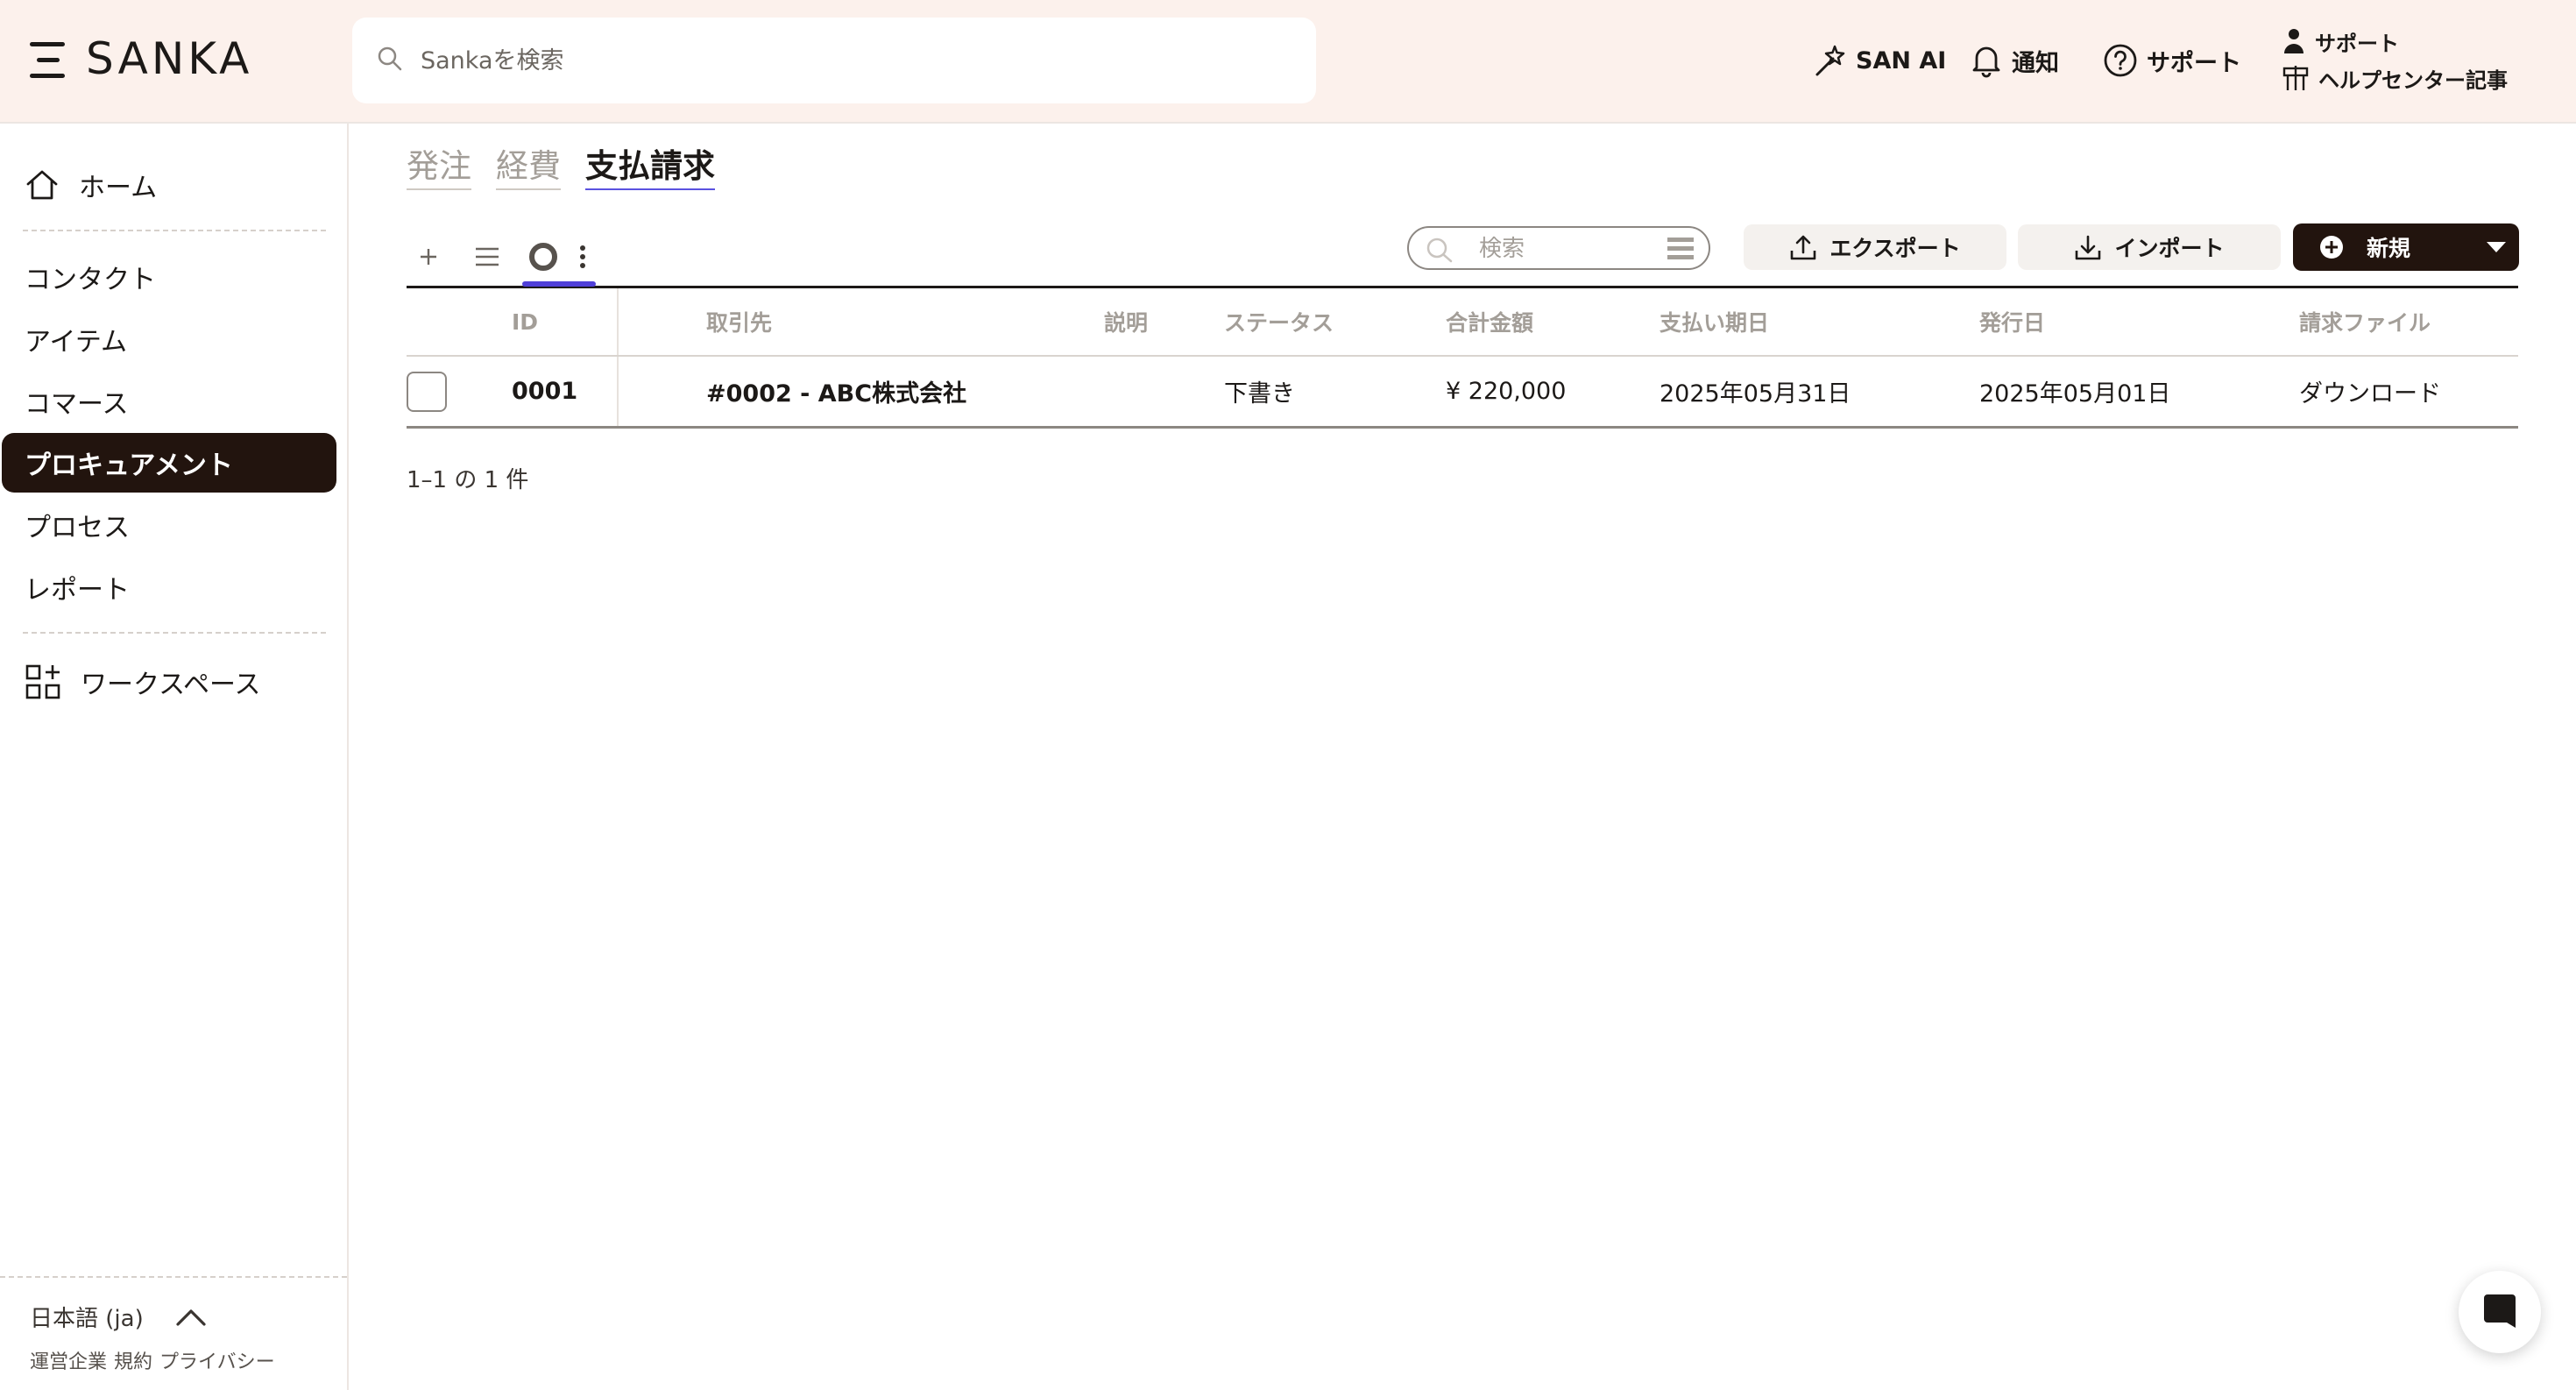 This screenshot has height=1390, width=2576. Describe the element at coordinates (169, 339) in the screenshot. I see `sidebar-item-items: アイテム` at that location.